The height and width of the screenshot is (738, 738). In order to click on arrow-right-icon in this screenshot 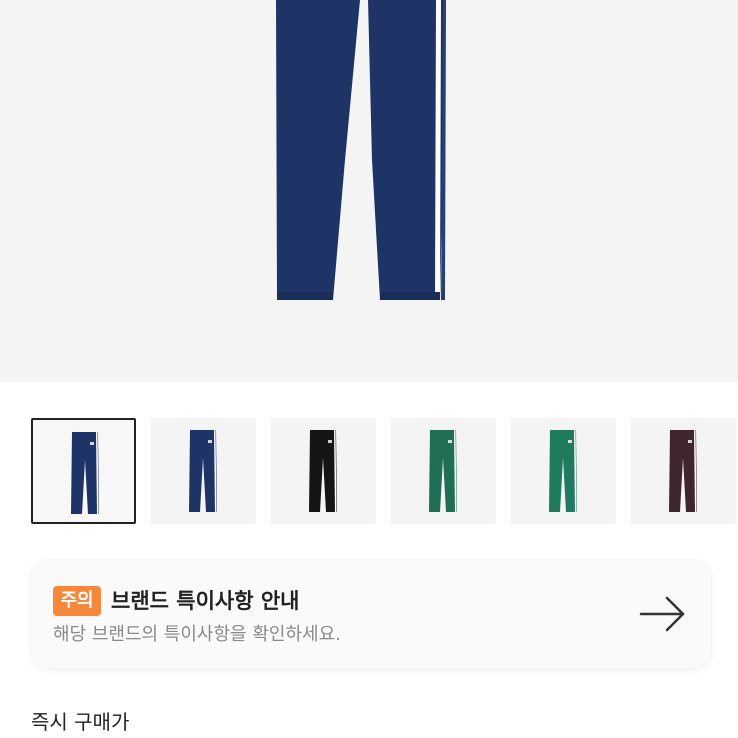, I will do `click(663, 614)`.